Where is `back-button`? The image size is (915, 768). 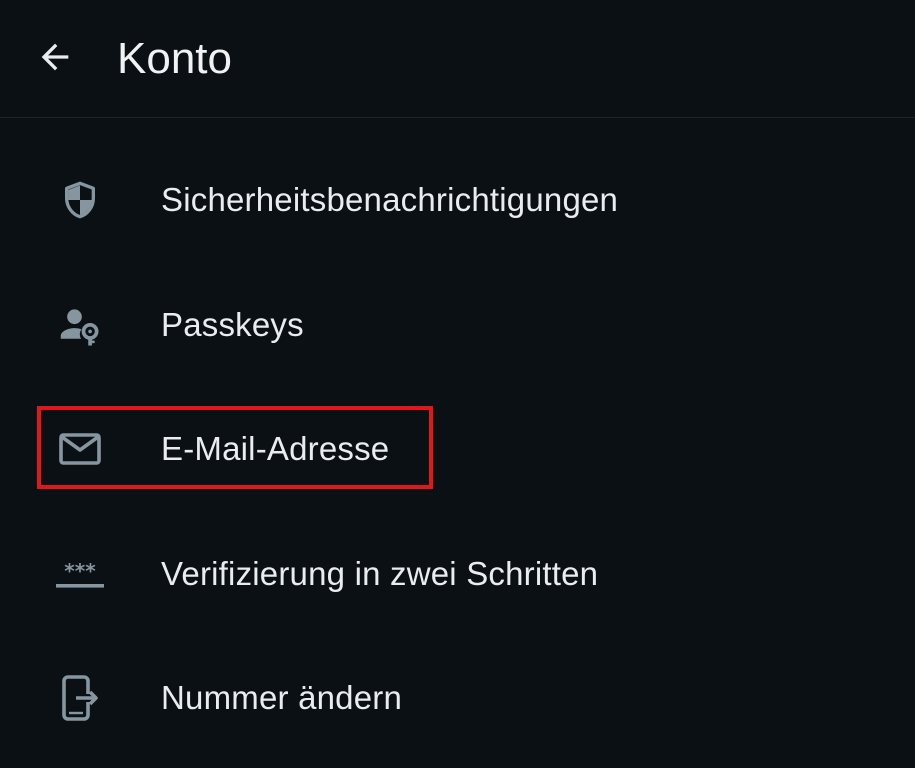 back-button is located at coordinates (55, 57).